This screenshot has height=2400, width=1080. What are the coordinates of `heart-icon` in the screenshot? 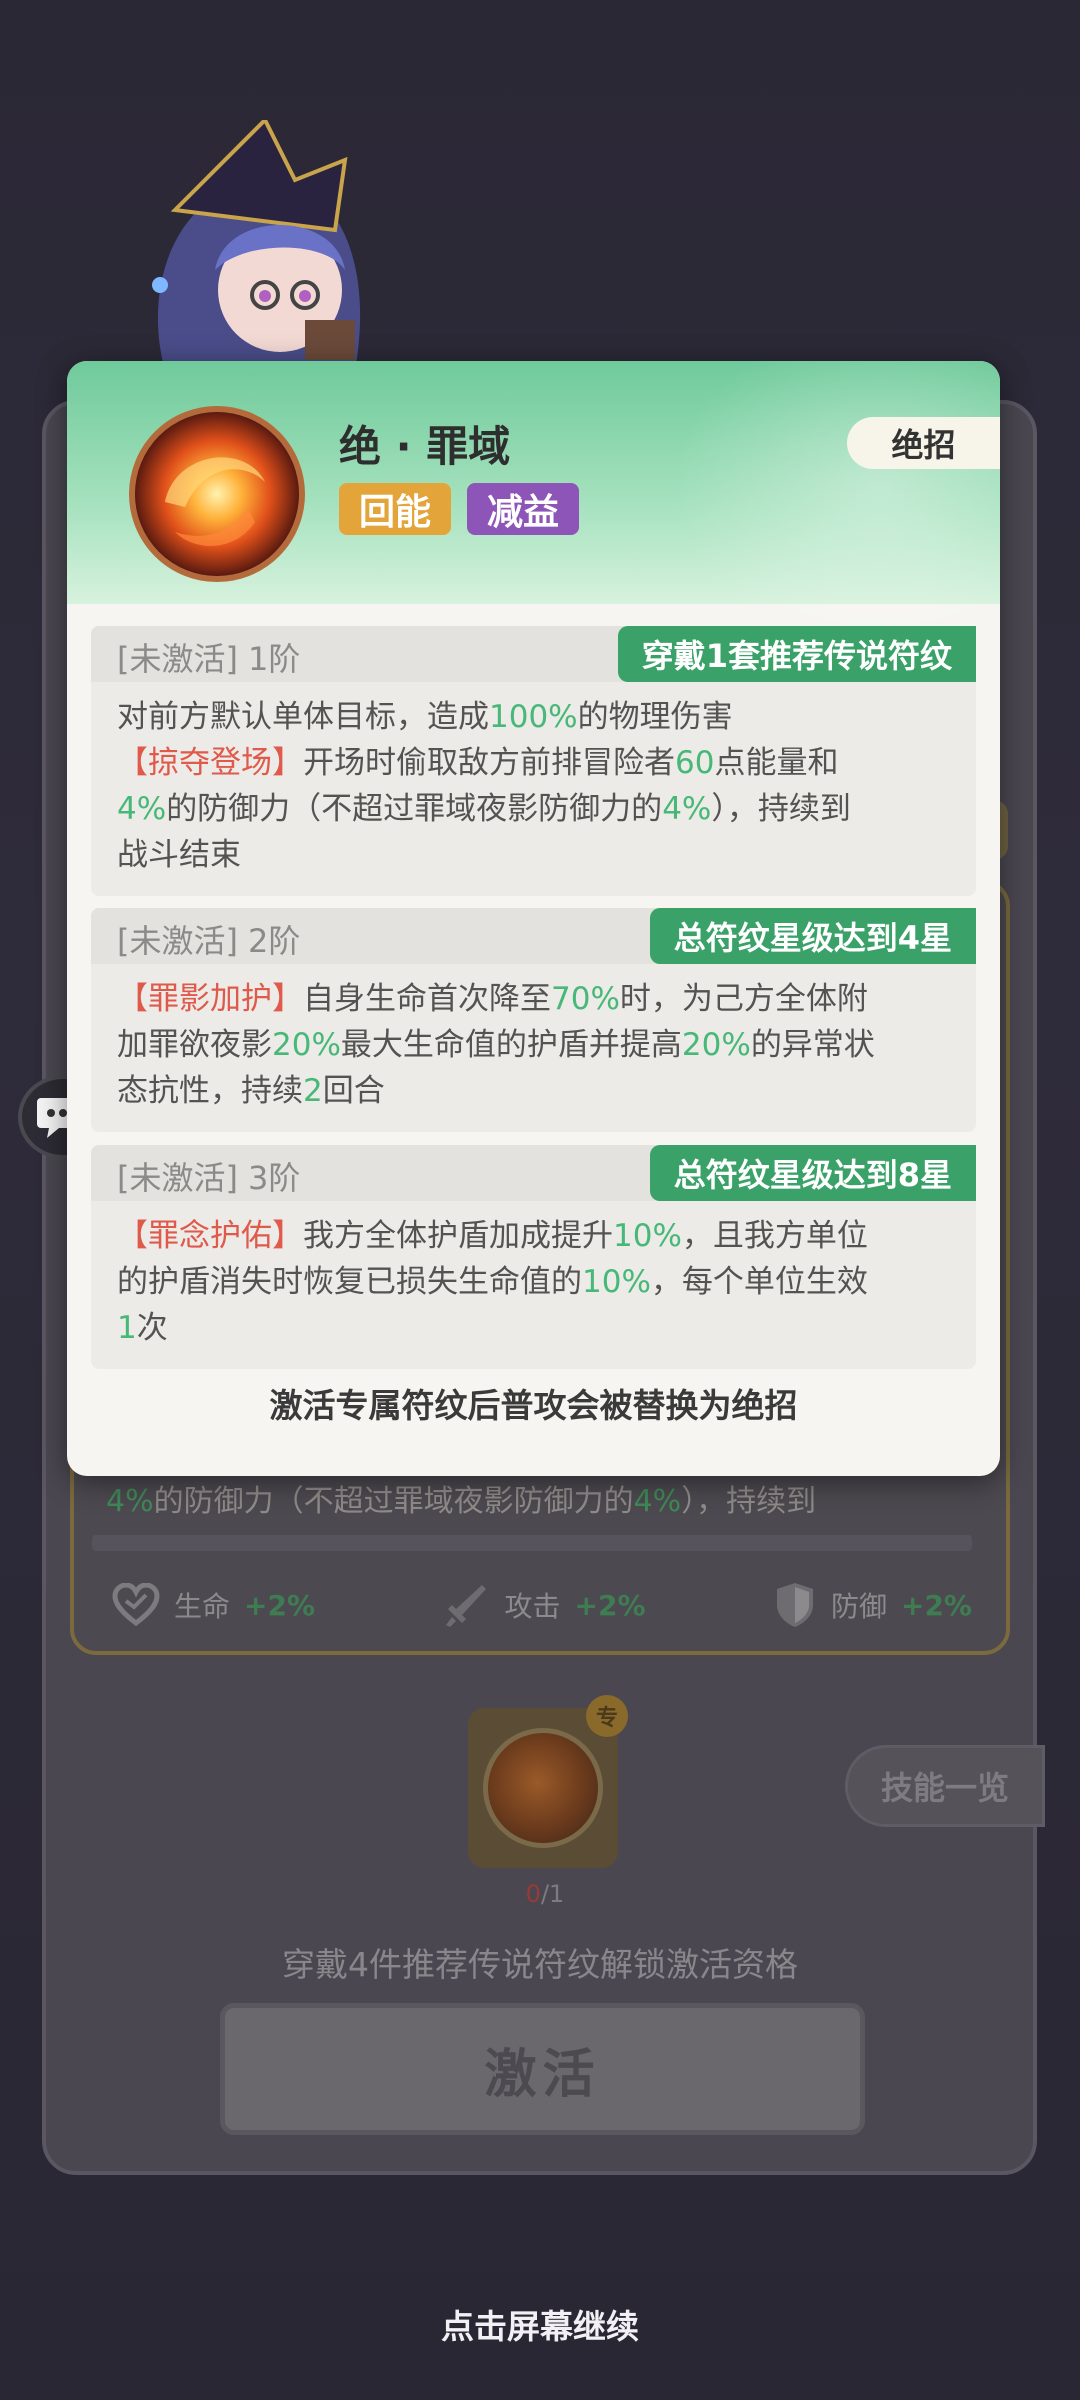 It's located at (136, 1605).